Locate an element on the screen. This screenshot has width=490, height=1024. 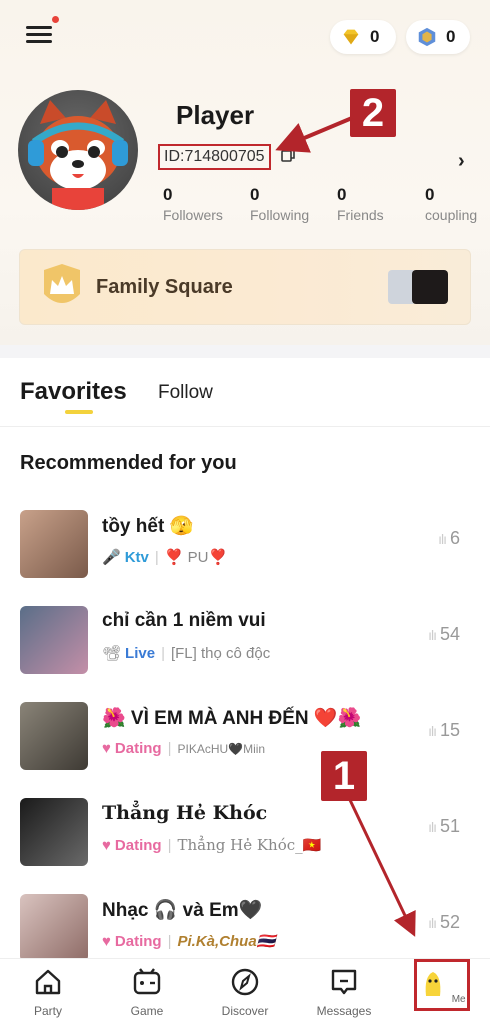
gamepad-icon is located at coordinates (147, 981).